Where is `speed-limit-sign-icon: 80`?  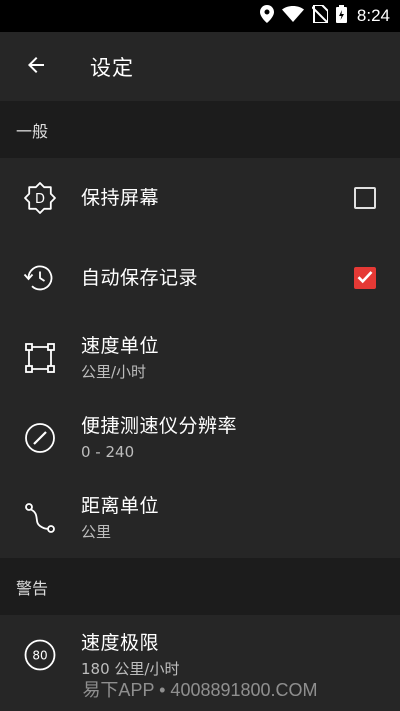 speed-limit-sign-icon: 80 is located at coordinates (40, 655).